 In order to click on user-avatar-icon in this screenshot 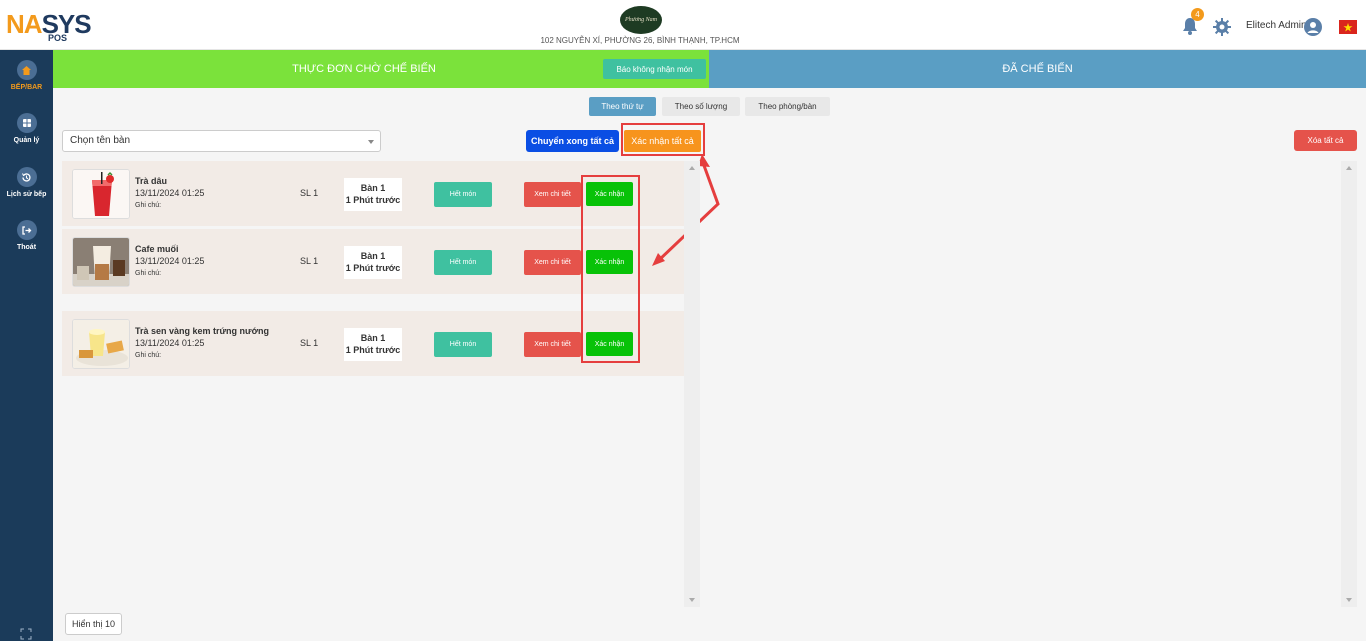, I will do `click(1313, 27)`.